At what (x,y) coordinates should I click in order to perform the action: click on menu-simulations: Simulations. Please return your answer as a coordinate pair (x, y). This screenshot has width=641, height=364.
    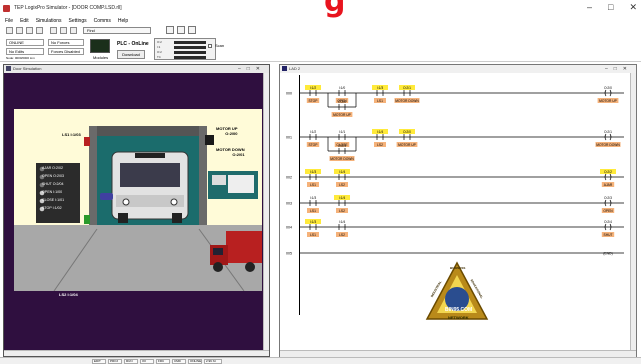
    Looking at the image, I should click on (49, 21).